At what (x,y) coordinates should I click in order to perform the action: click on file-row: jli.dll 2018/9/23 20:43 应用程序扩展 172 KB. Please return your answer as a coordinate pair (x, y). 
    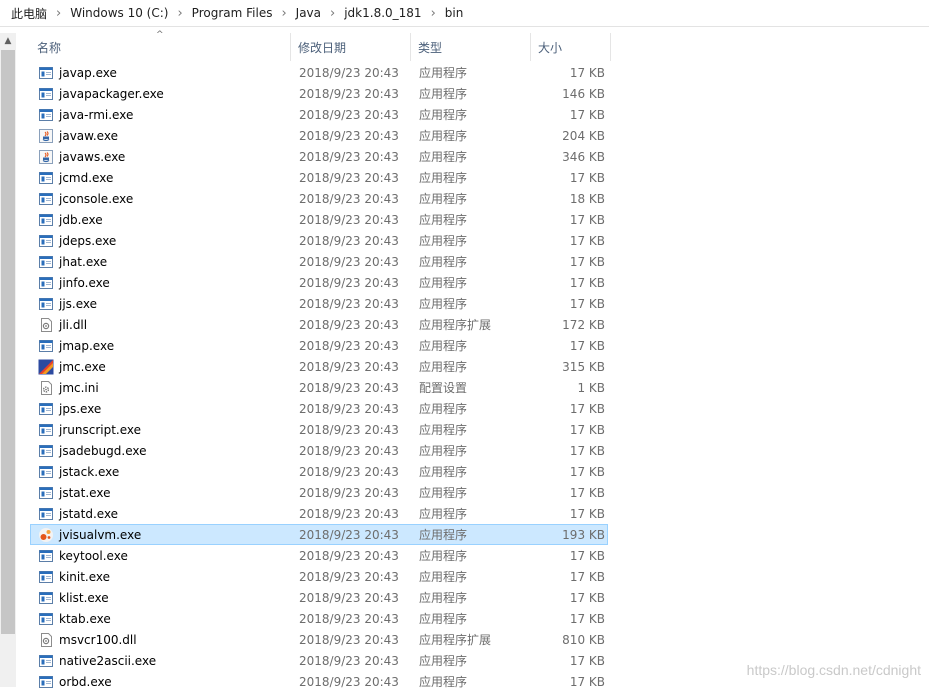
    Looking at the image, I should click on (319, 324).